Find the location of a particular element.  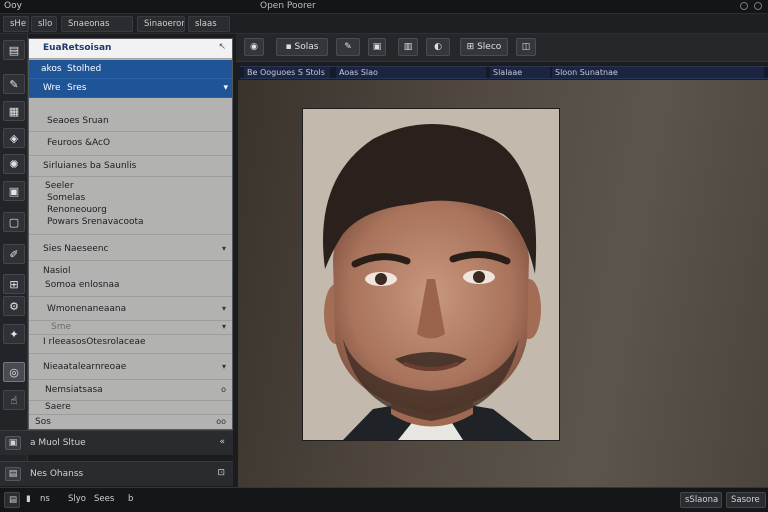

layers-icon: ▥ is located at coordinates (408, 47).